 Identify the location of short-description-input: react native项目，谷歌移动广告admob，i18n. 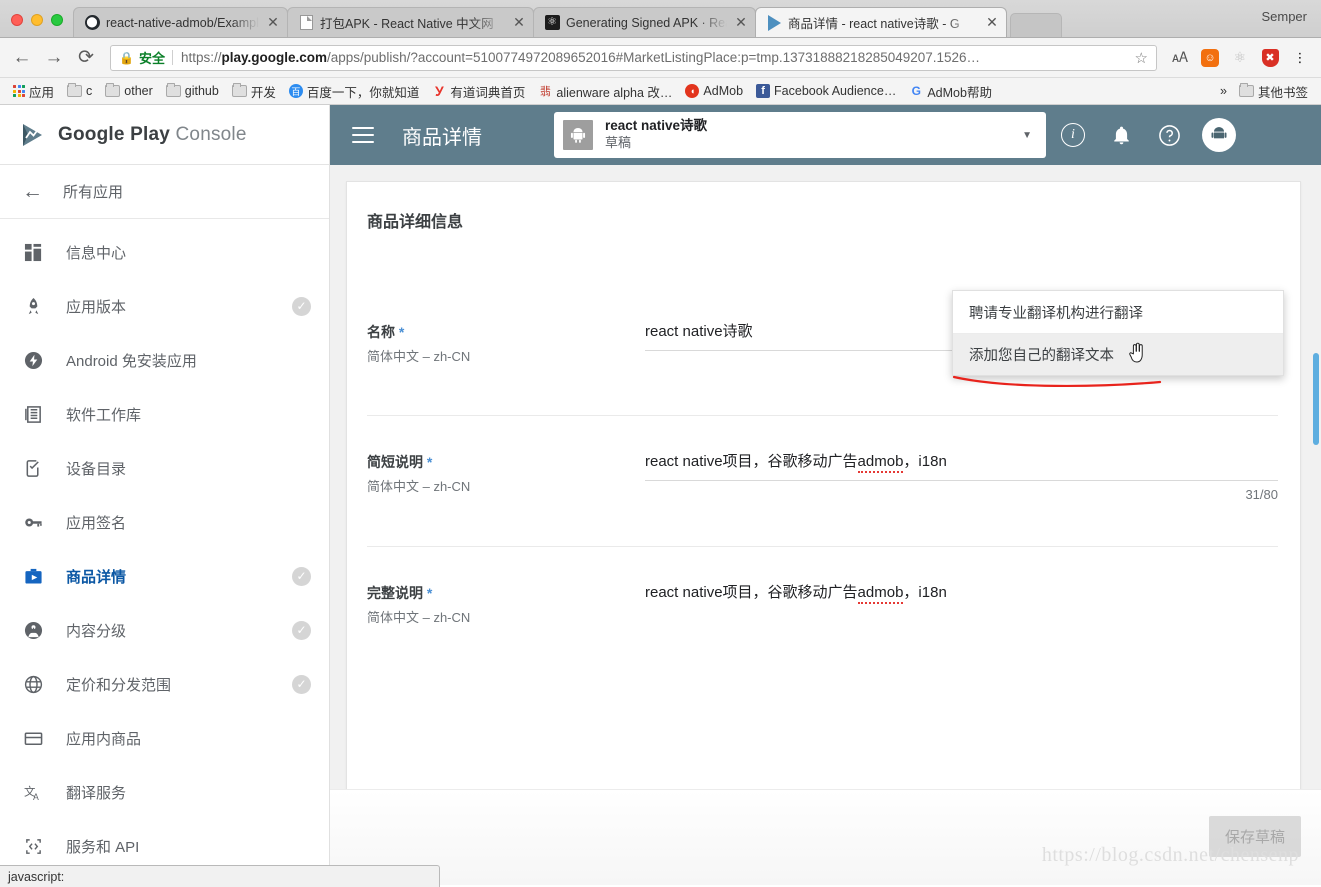
(961, 463).